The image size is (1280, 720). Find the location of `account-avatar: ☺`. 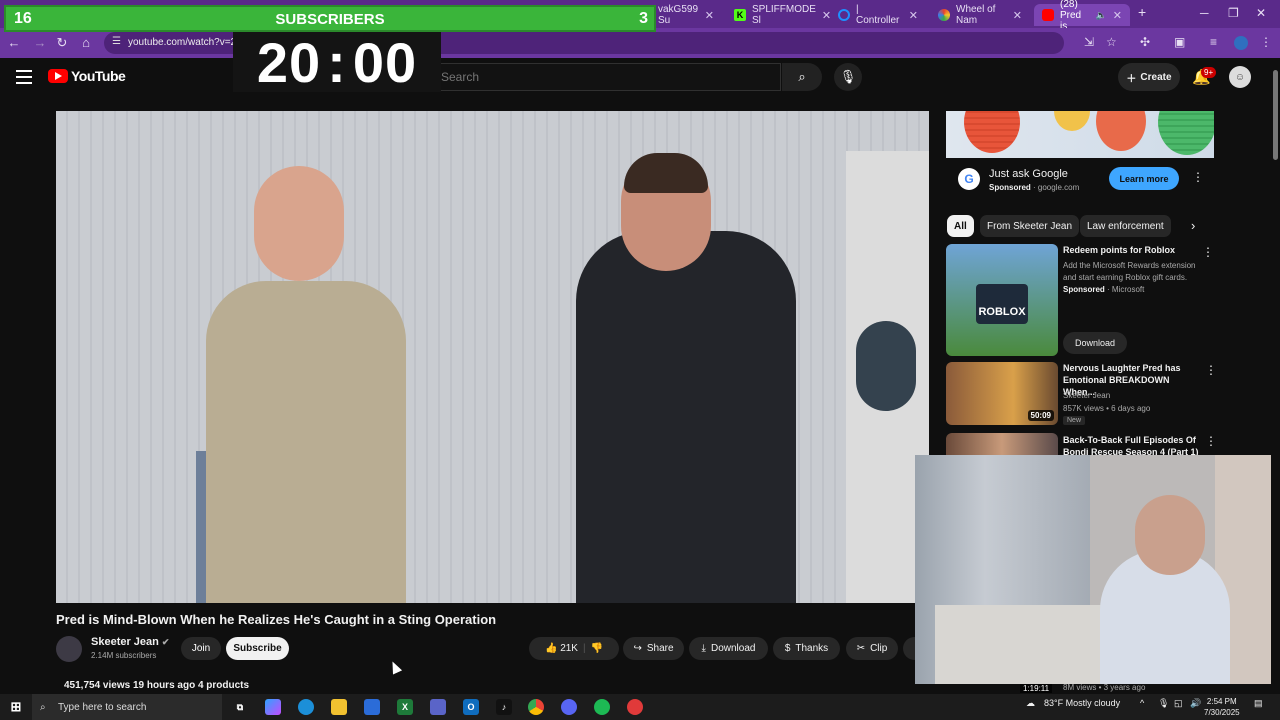

account-avatar: ☺ is located at coordinates (1240, 77).